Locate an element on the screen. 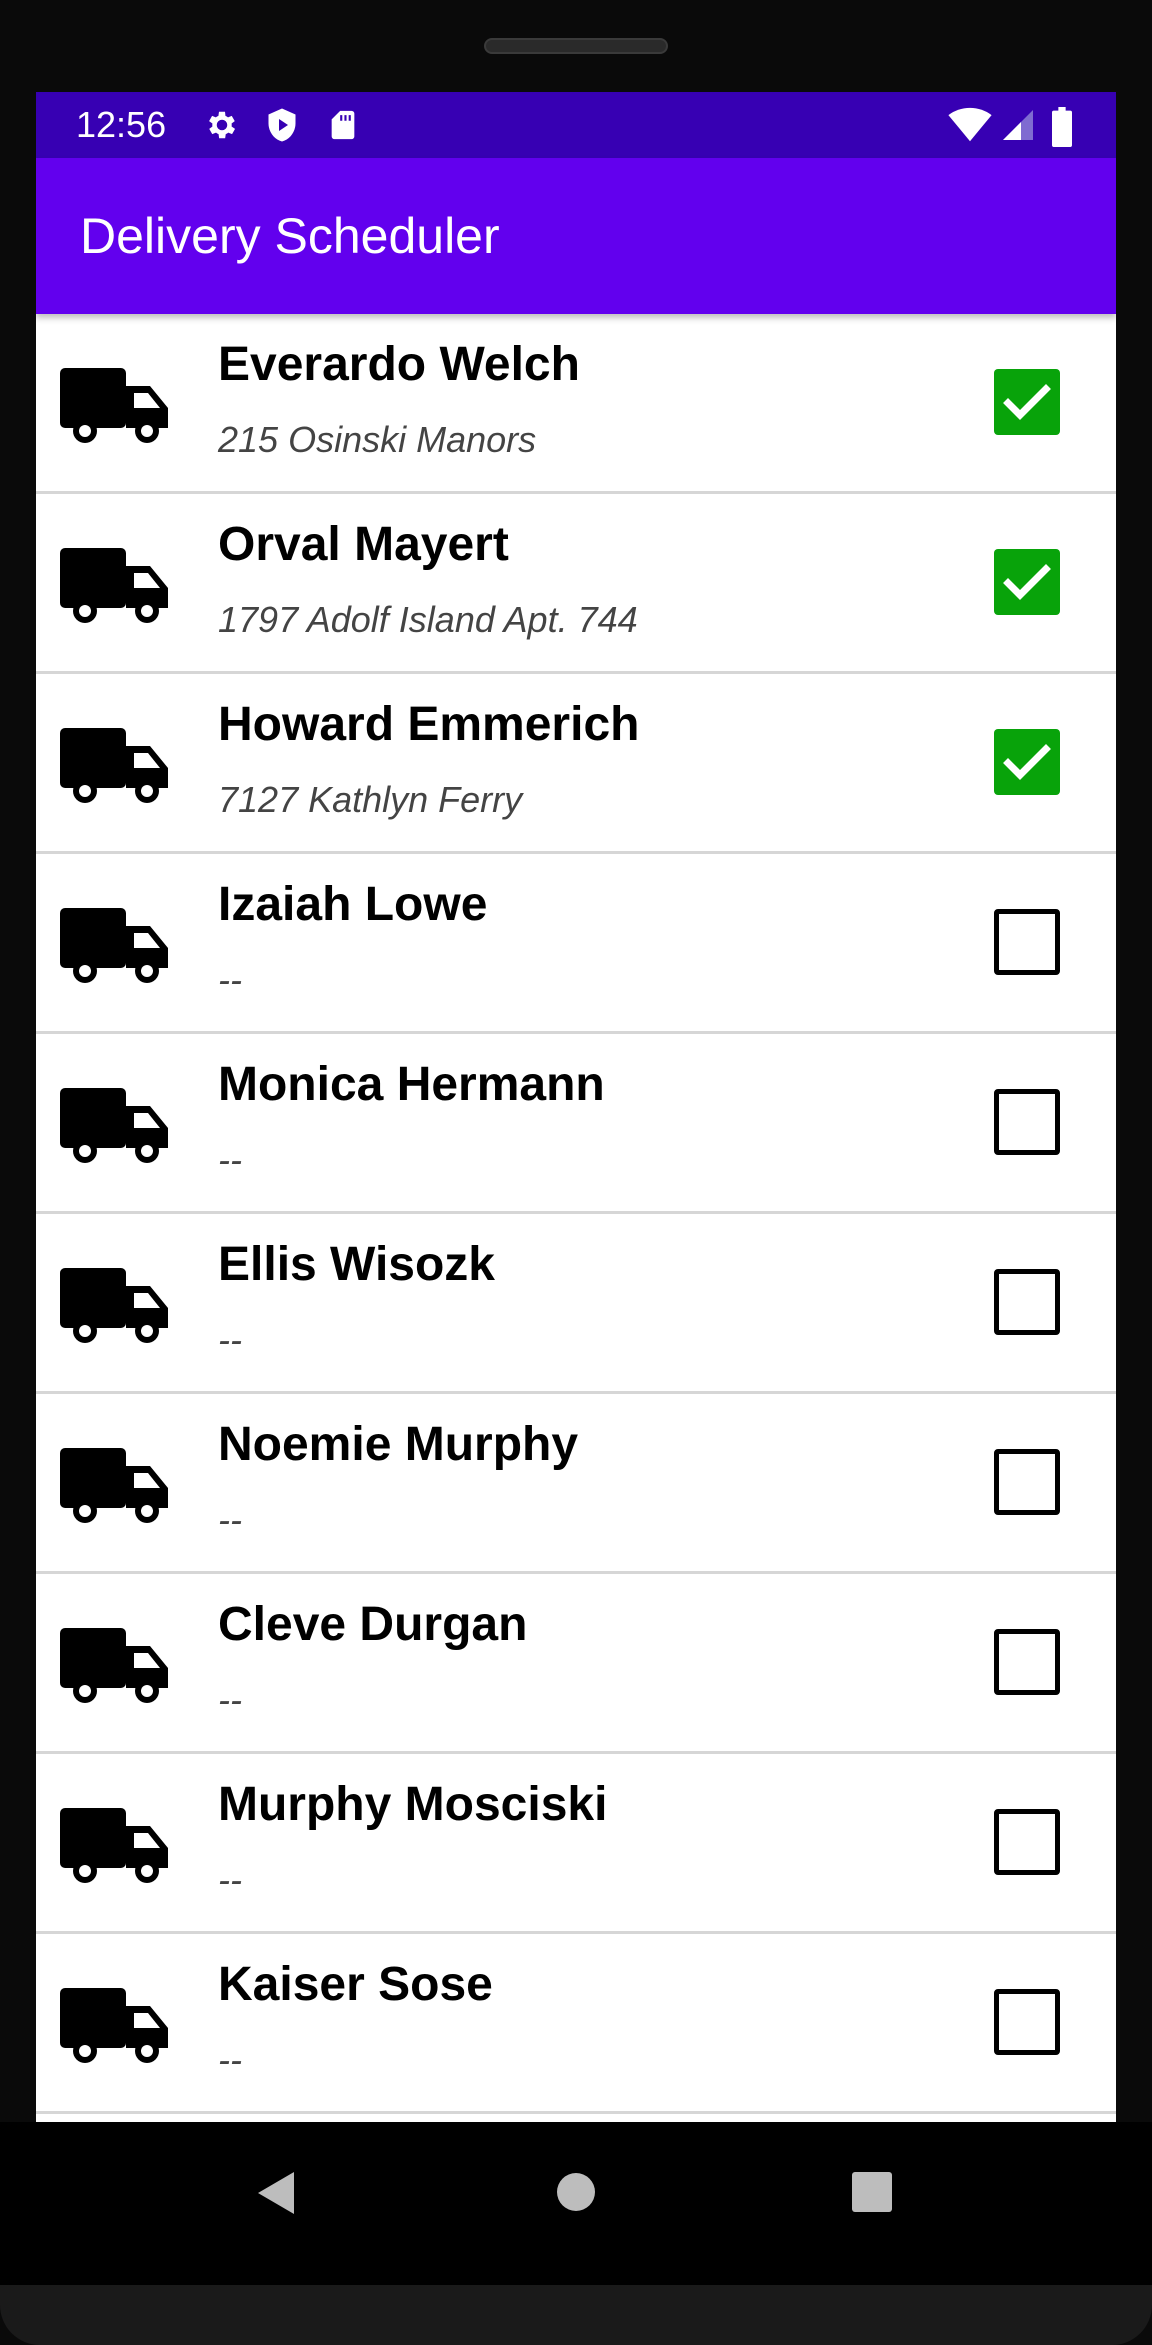 The height and width of the screenshot is (2345, 1152). navigation-bar is located at coordinates (576, 2203).